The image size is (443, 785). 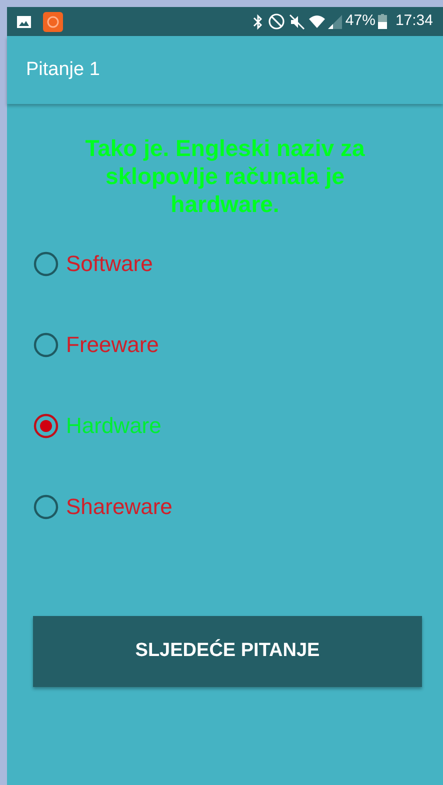 I want to click on app-icon, so click(x=53, y=22).